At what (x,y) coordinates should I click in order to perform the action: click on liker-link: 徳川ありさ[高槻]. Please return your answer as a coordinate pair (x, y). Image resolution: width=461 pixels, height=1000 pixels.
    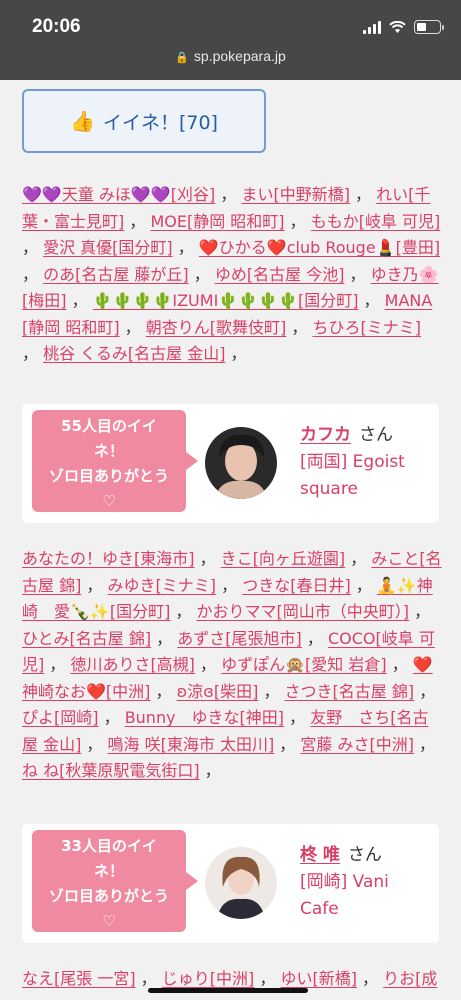
    Looking at the image, I should click on (132, 664).